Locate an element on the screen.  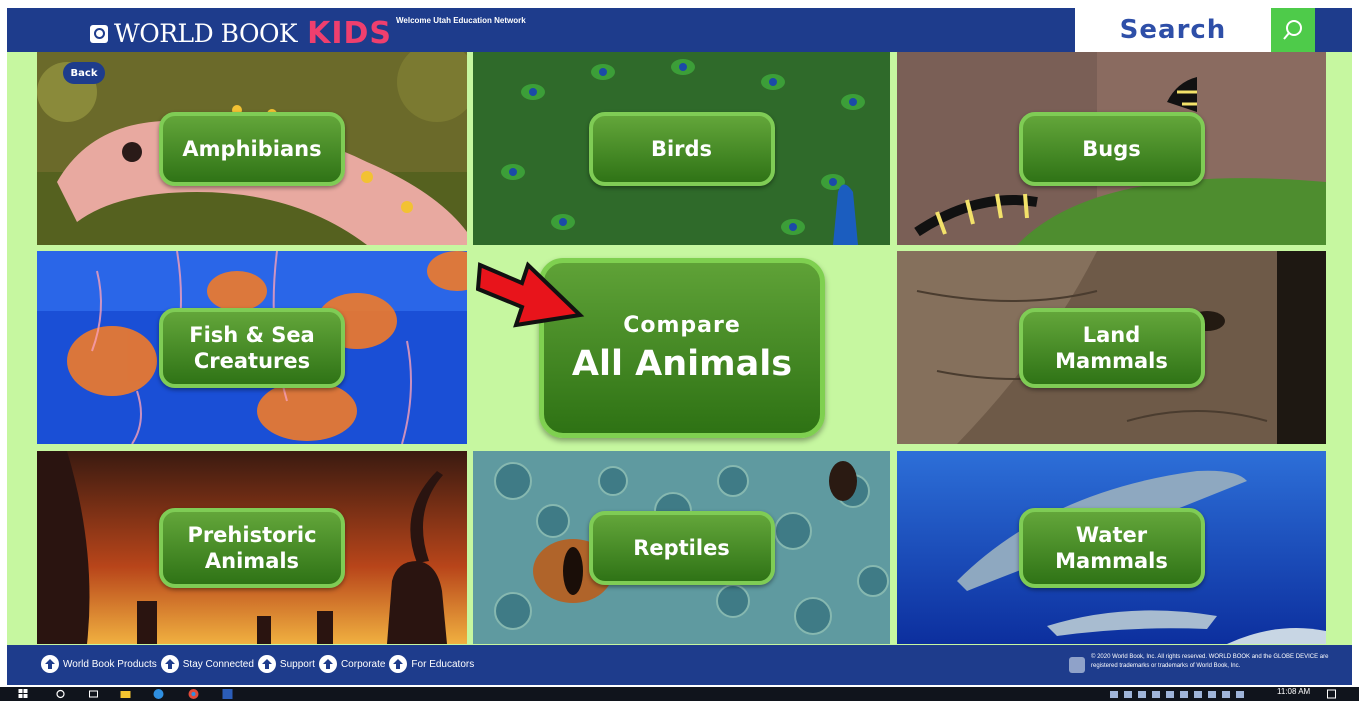
windows-taskbar: 11:08 AM is located at coordinates (679, 694).